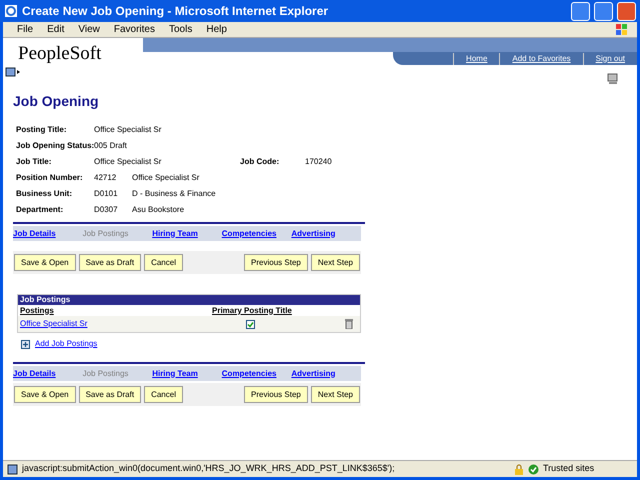 The height and width of the screenshot is (480, 640). I want to click on plus-icon, so click(25, 344).